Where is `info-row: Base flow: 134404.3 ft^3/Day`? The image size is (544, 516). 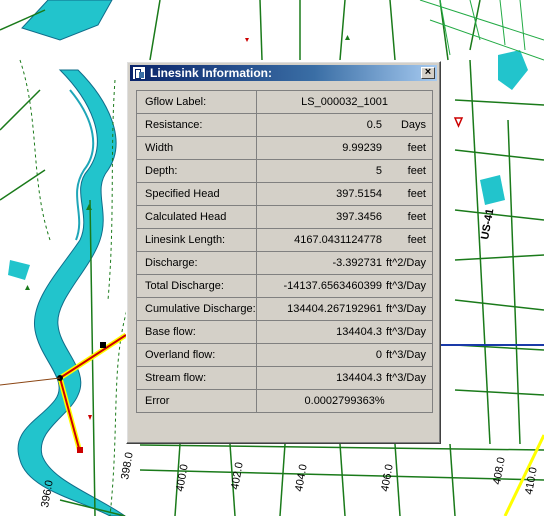 info-row: Base flow: 134404.3 ft^3/Day is located at coordinates (284, 332).